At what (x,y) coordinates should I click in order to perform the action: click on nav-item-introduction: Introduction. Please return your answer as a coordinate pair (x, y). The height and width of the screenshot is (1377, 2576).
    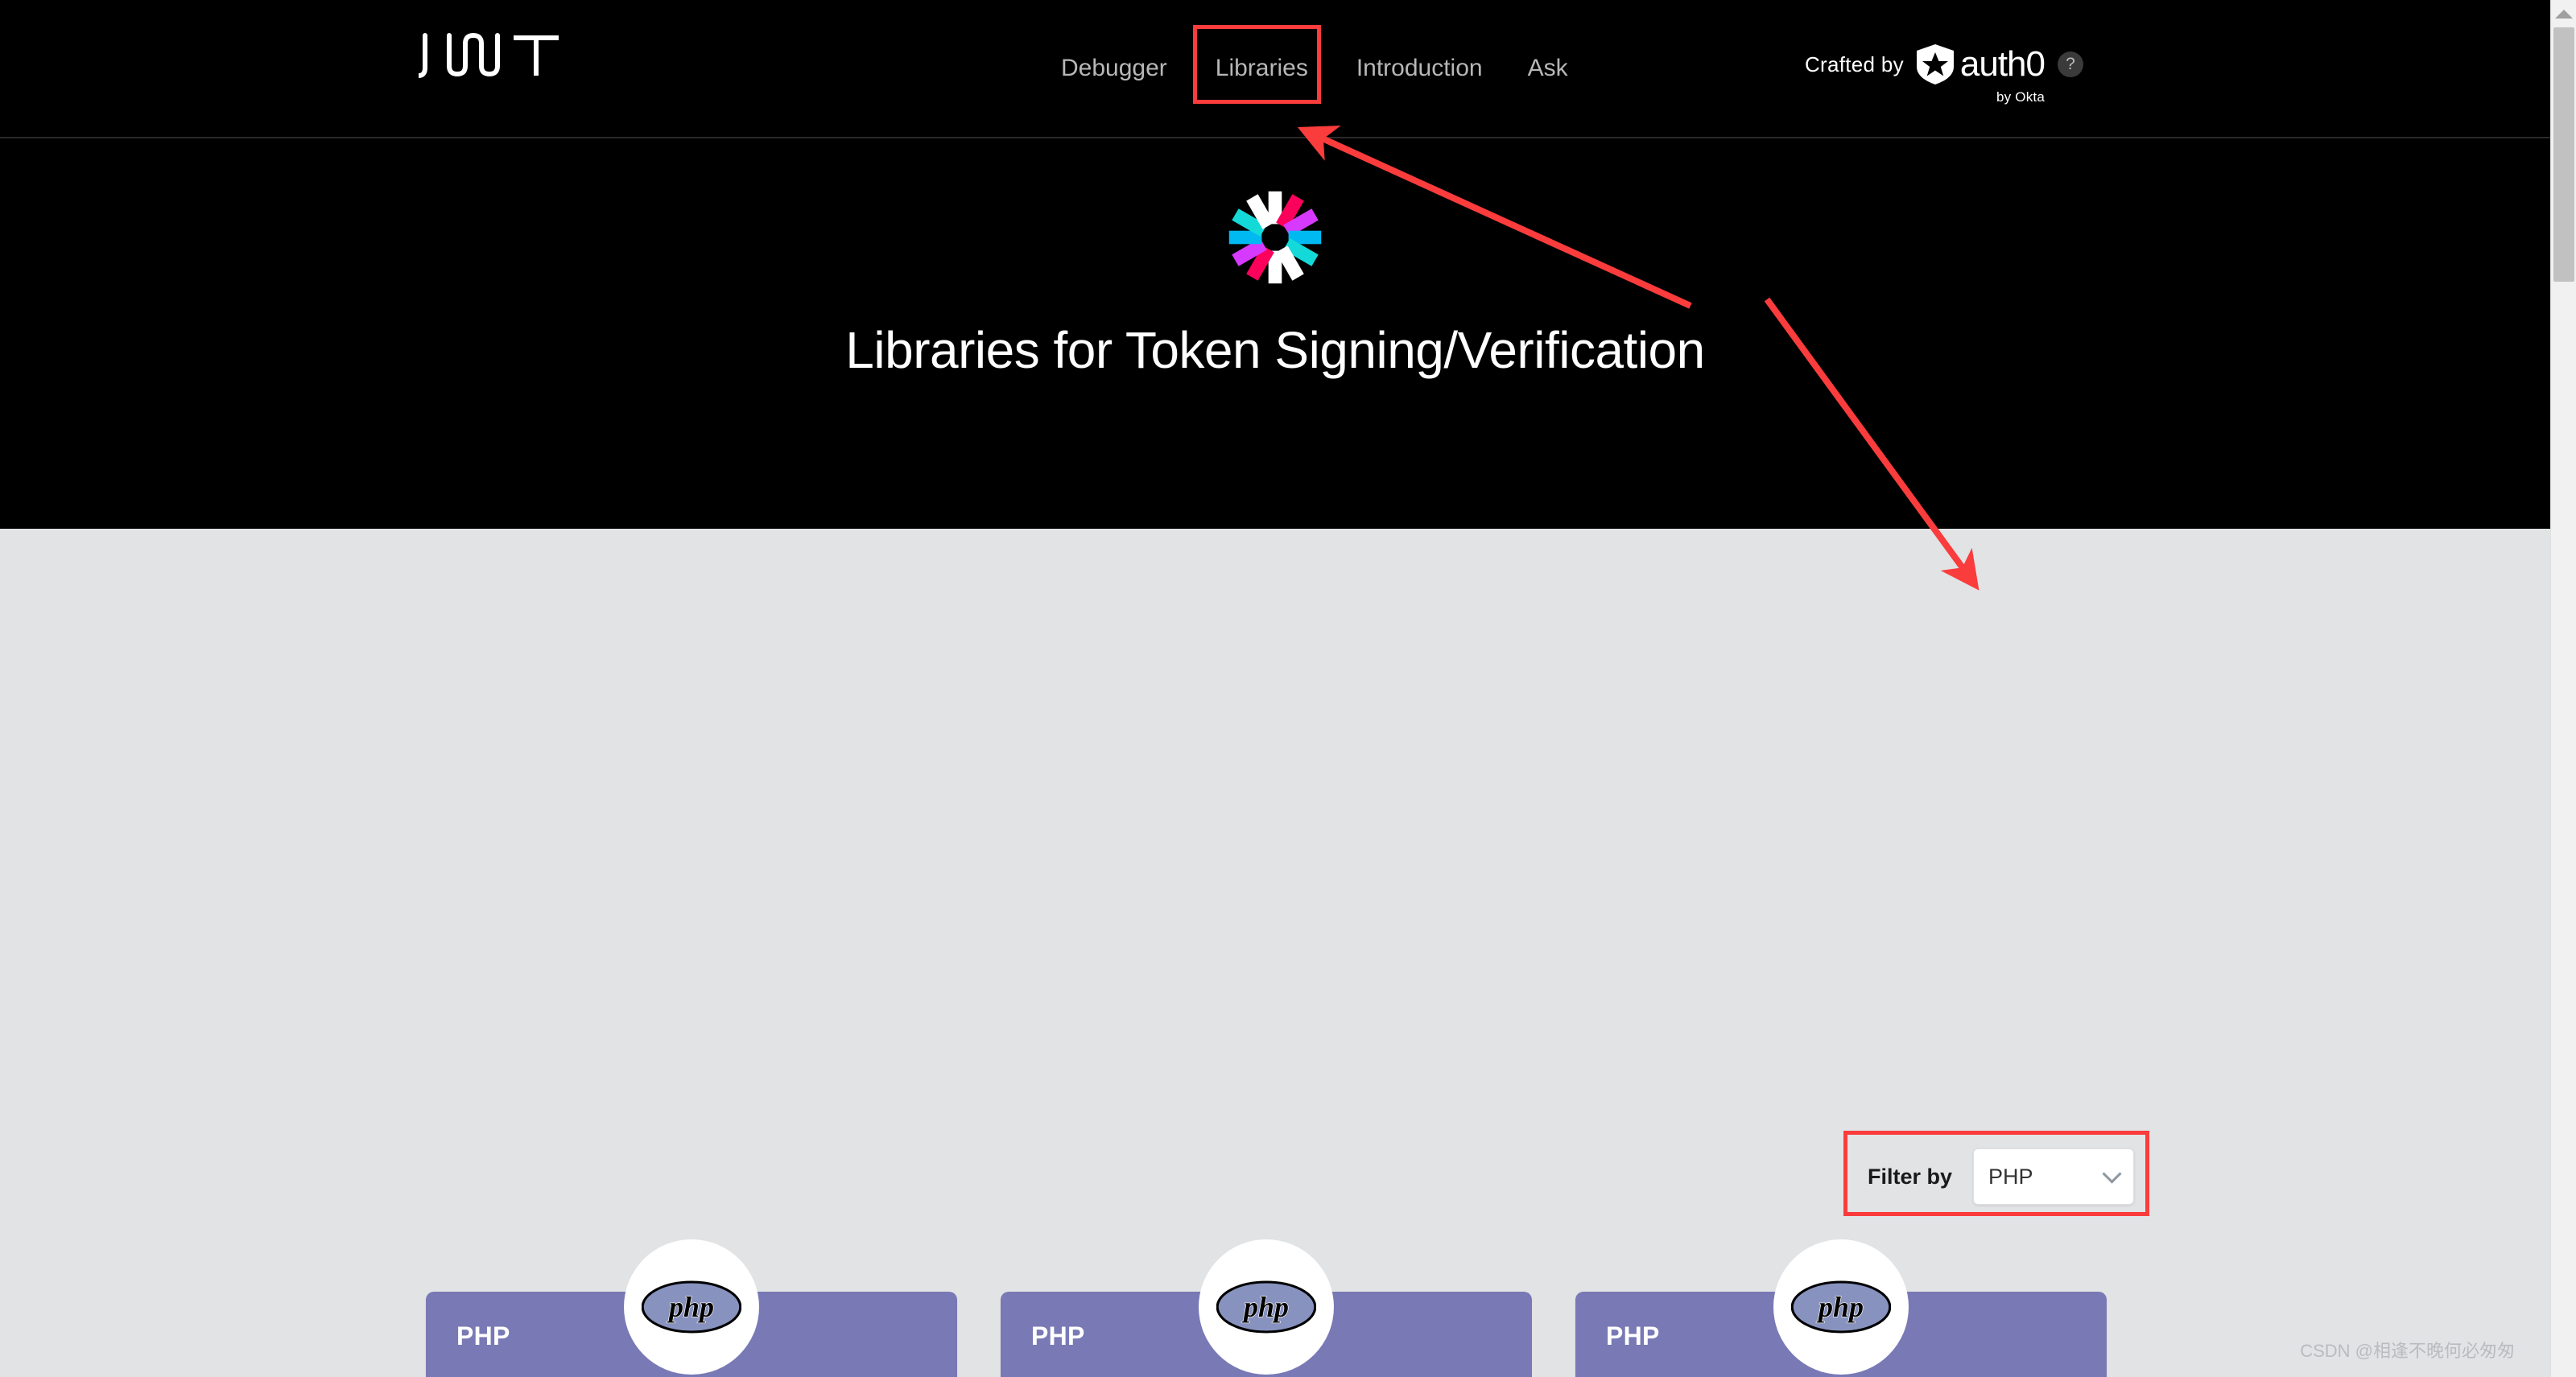
    Looking at the image, I should click on (1419, 68).